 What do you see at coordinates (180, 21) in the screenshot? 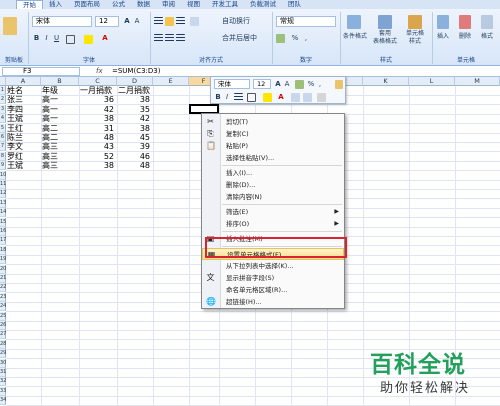
I see `align-bottom-icon` at bounding box center [180, 21].